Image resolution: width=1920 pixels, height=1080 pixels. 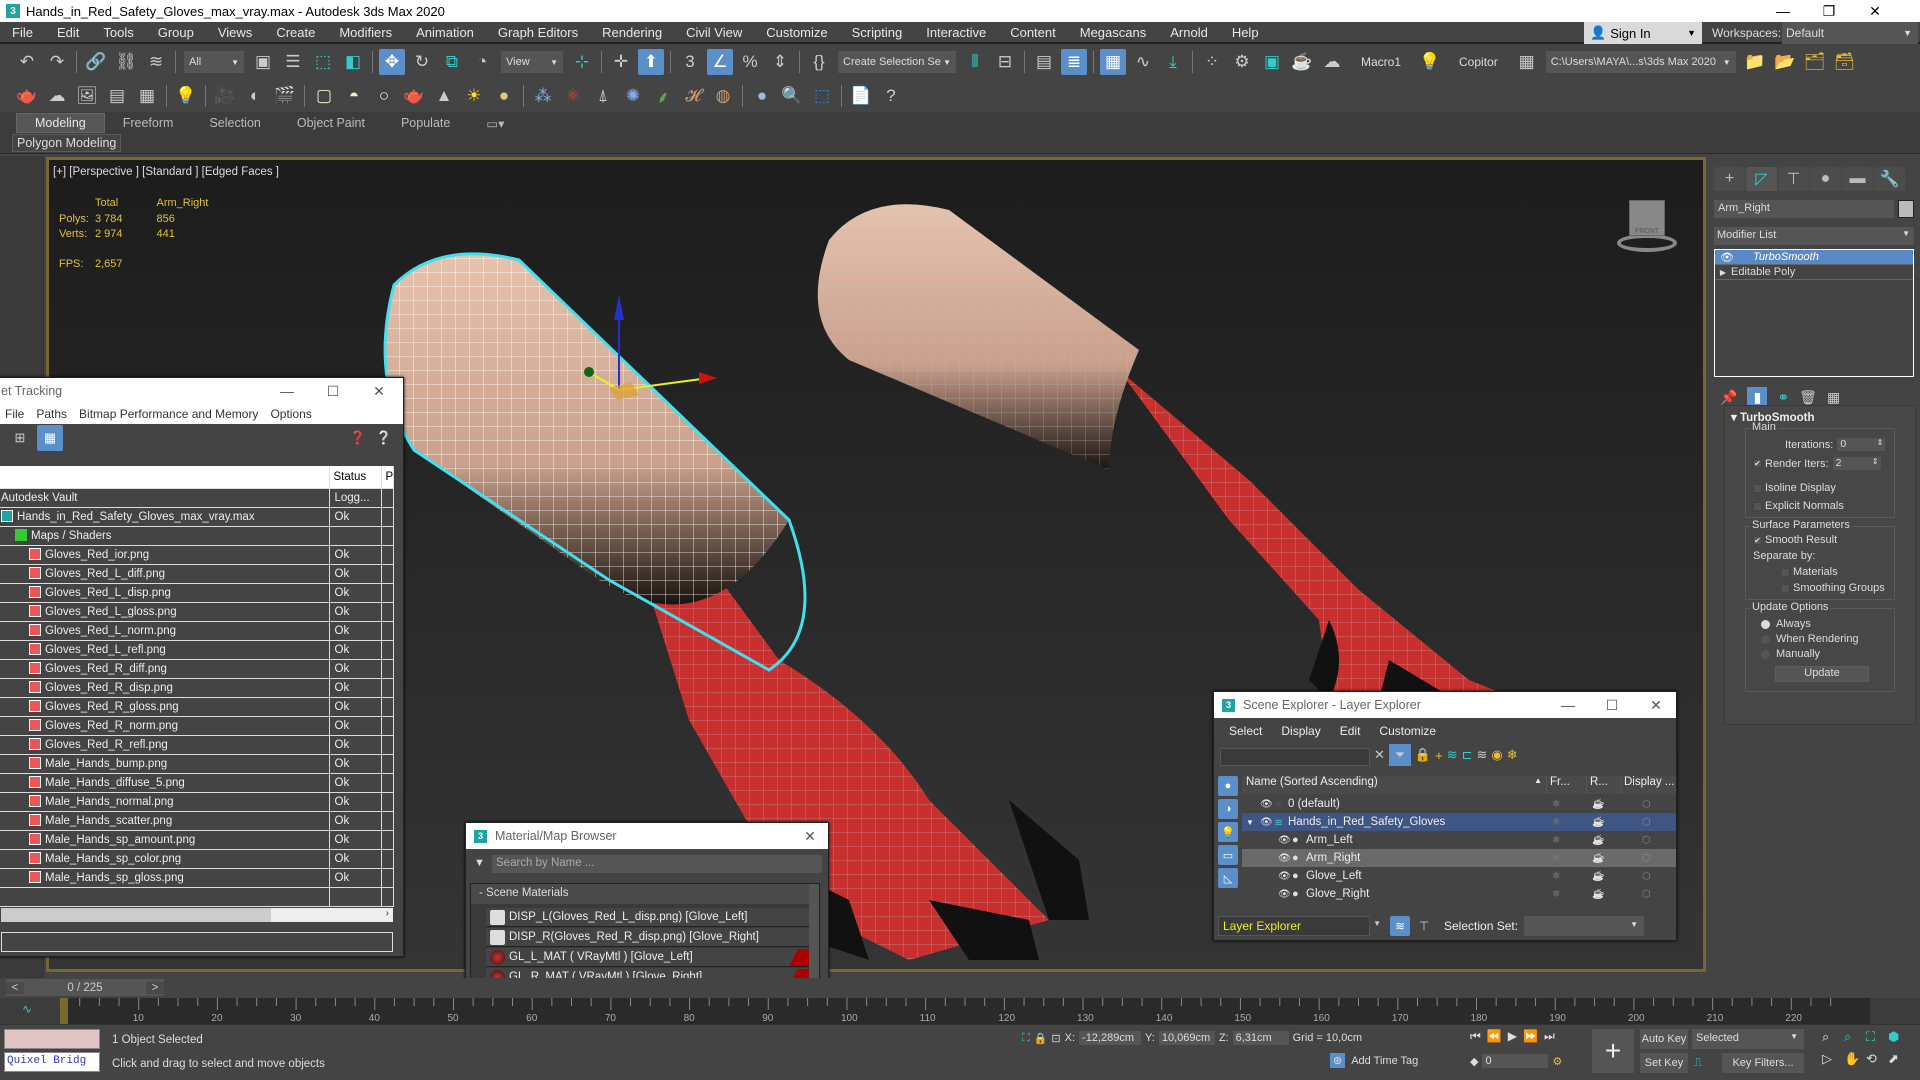 I want to click on asset-row: Male_Hands_bump.png Ok, so click(x=197, y=764).